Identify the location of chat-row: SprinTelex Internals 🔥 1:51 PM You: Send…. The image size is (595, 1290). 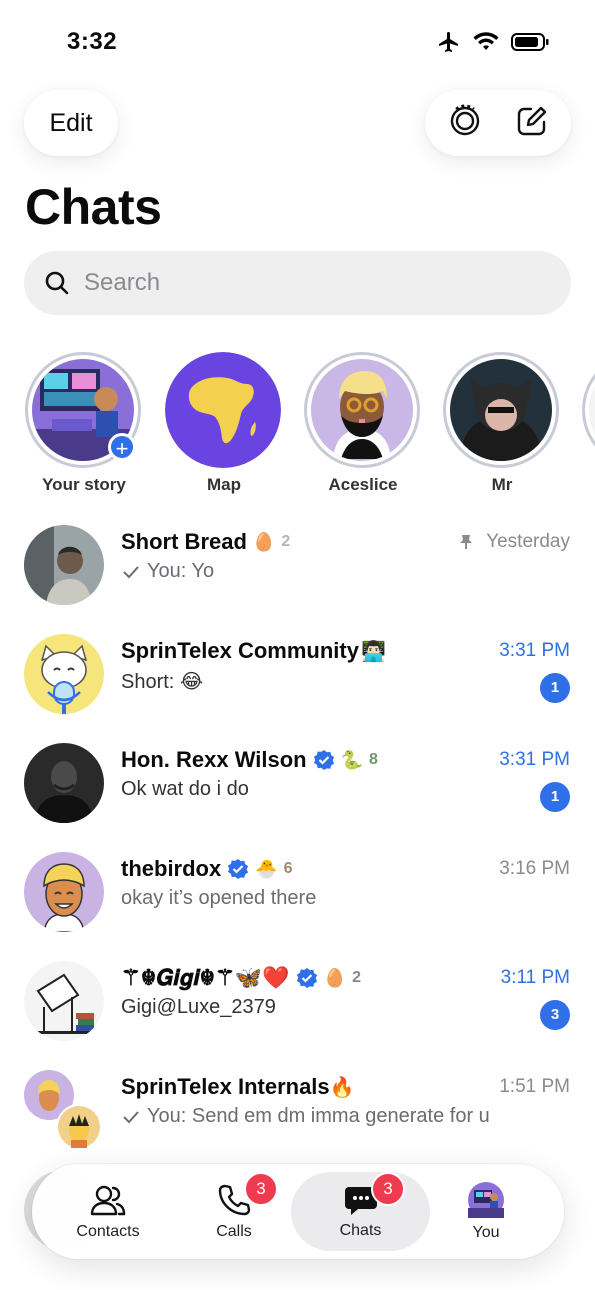
(297, 1110).